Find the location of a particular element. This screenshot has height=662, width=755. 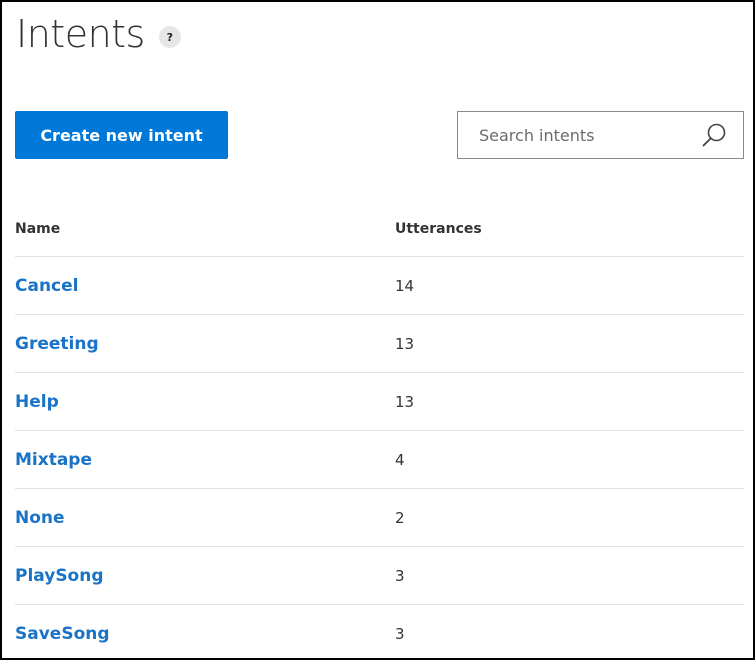

search-icon is located at coordinates (714, 135).